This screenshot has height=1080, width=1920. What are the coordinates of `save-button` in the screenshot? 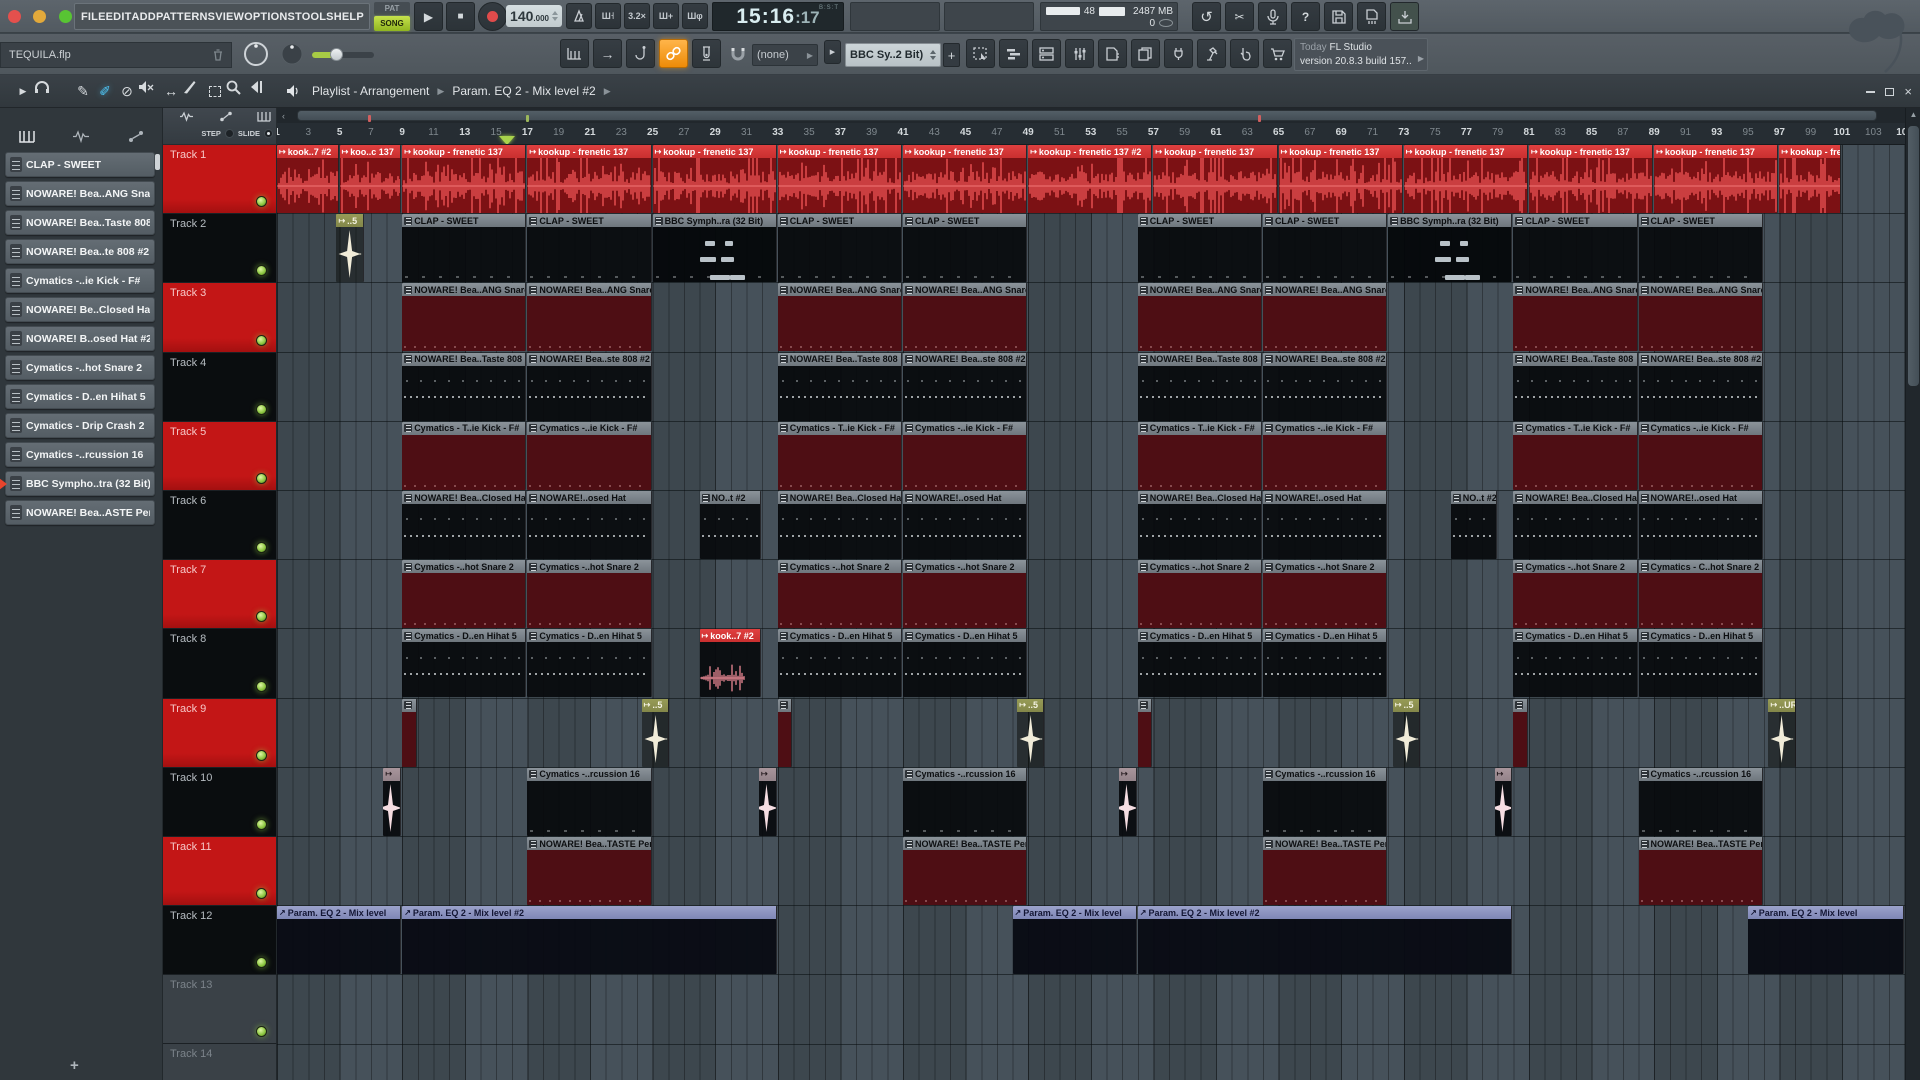 It's located at (1338, 16).